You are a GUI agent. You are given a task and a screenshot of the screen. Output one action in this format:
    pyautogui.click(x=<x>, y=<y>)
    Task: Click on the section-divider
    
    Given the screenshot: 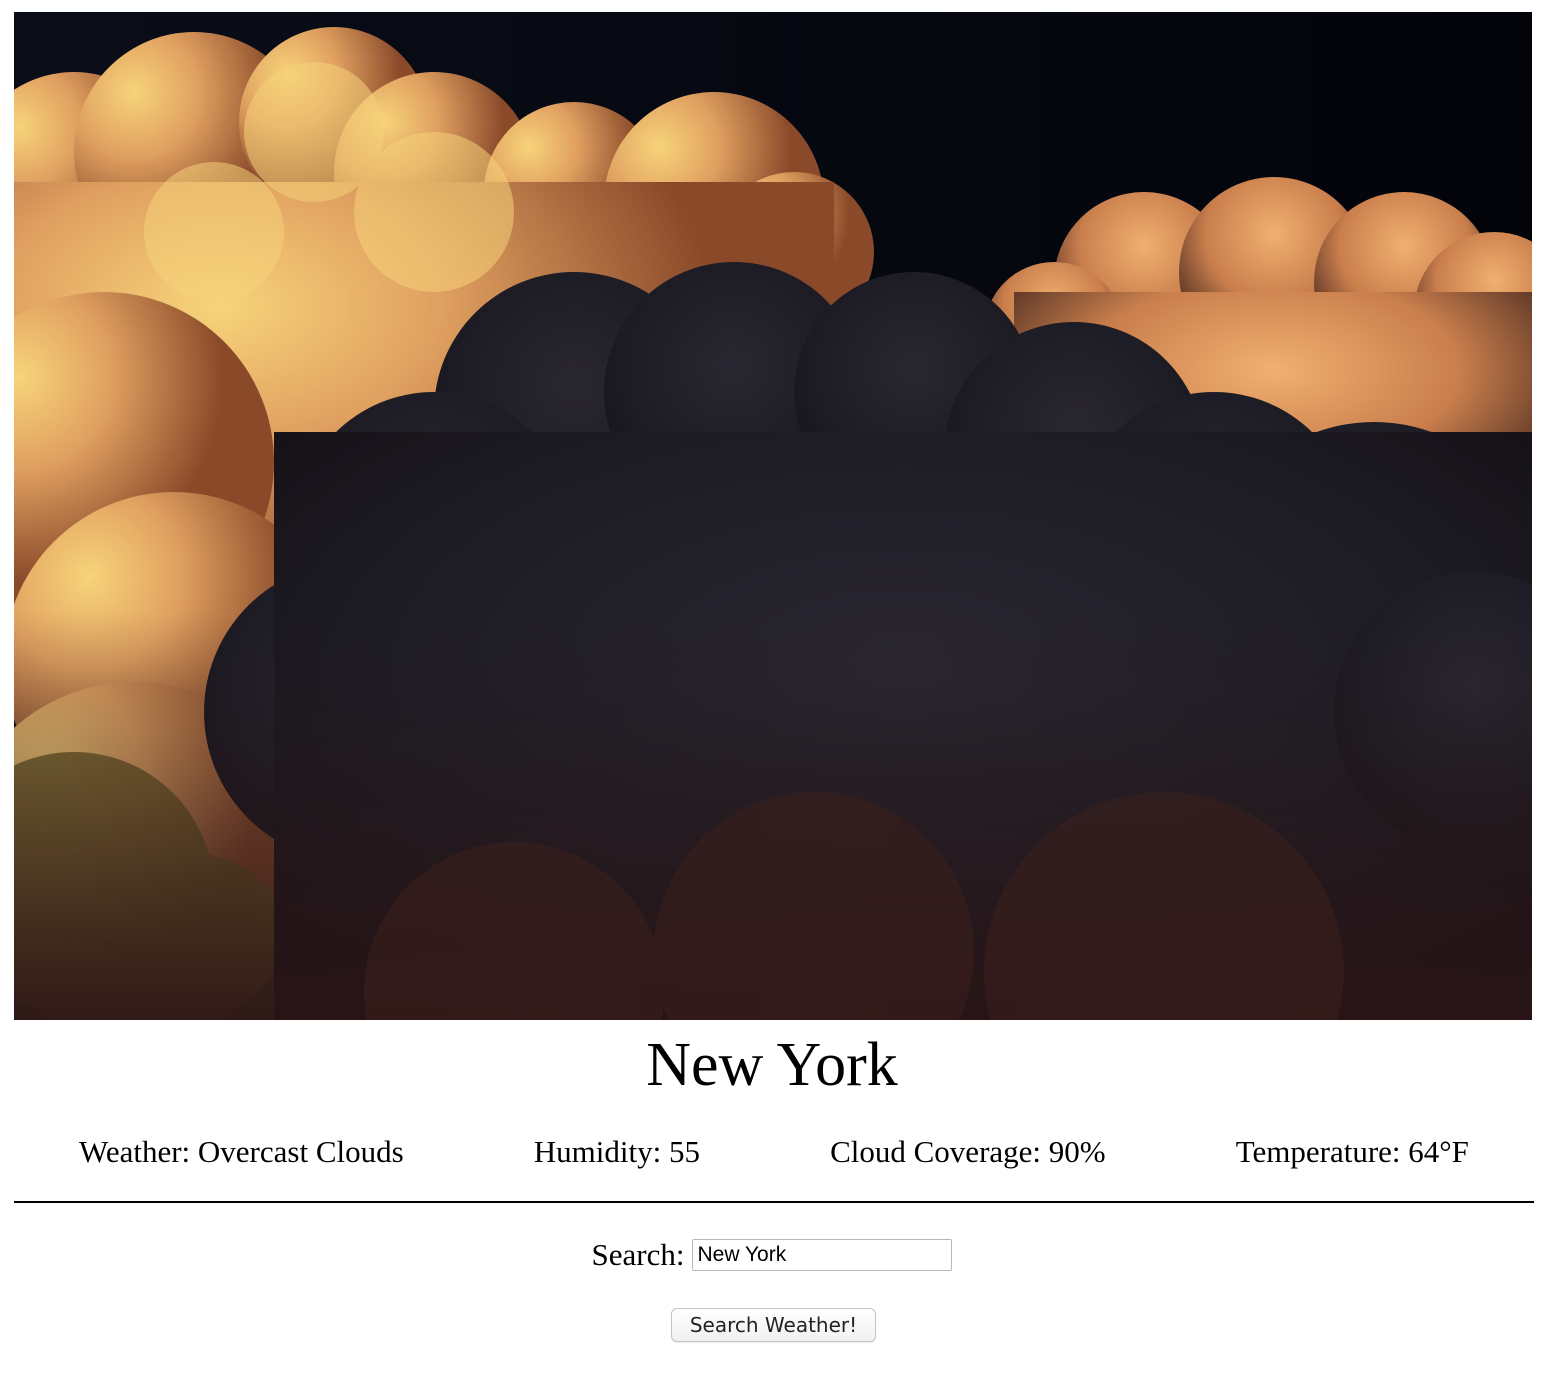 What is the action you would take?
    pyautogui.click(x=774, y=1202)
    